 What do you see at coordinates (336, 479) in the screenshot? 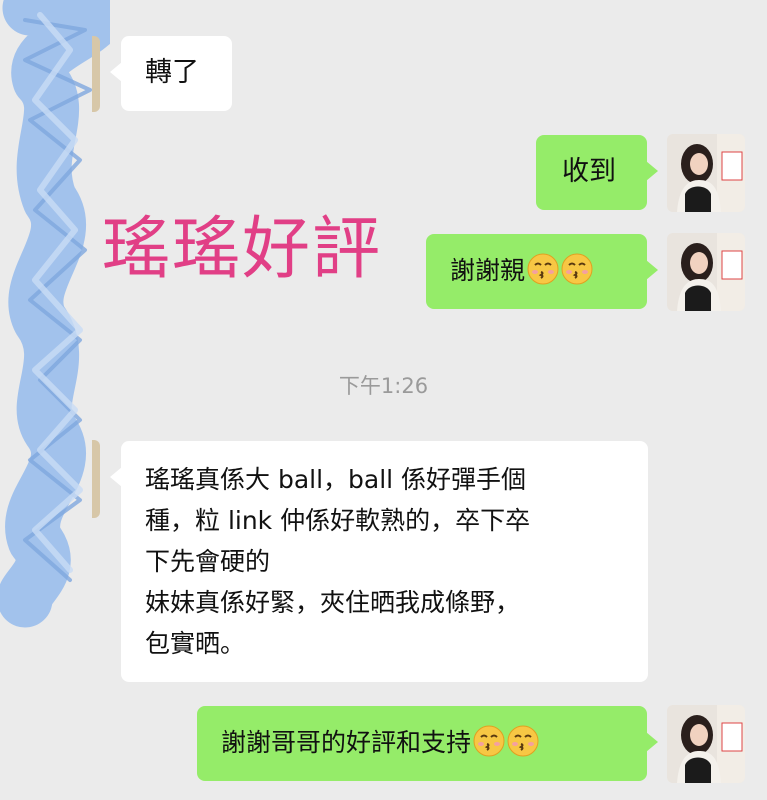
I see `message-text-line: 瑤瑤真係大 ball，ball 係好彈手個` at bounding box center [336, 479].